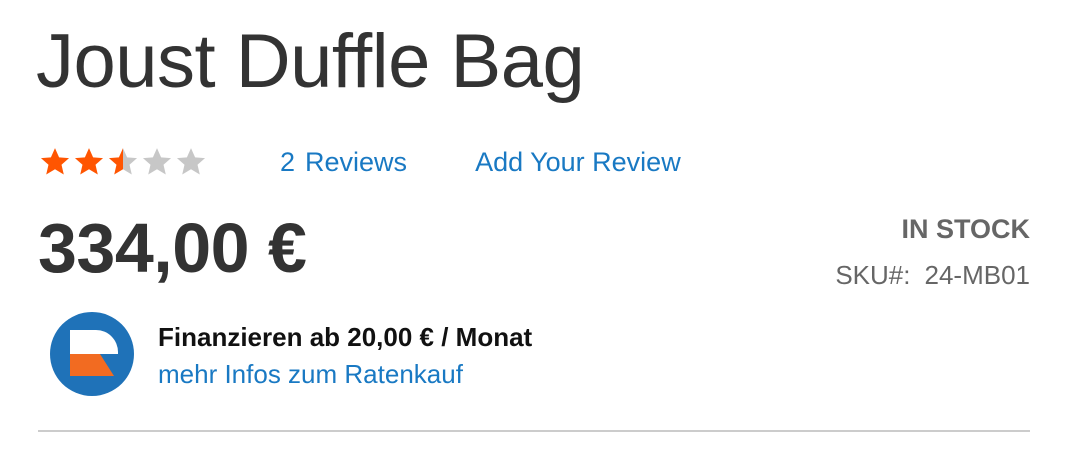  I want to click on sku-value: 24-MB01, so click(977, 275).